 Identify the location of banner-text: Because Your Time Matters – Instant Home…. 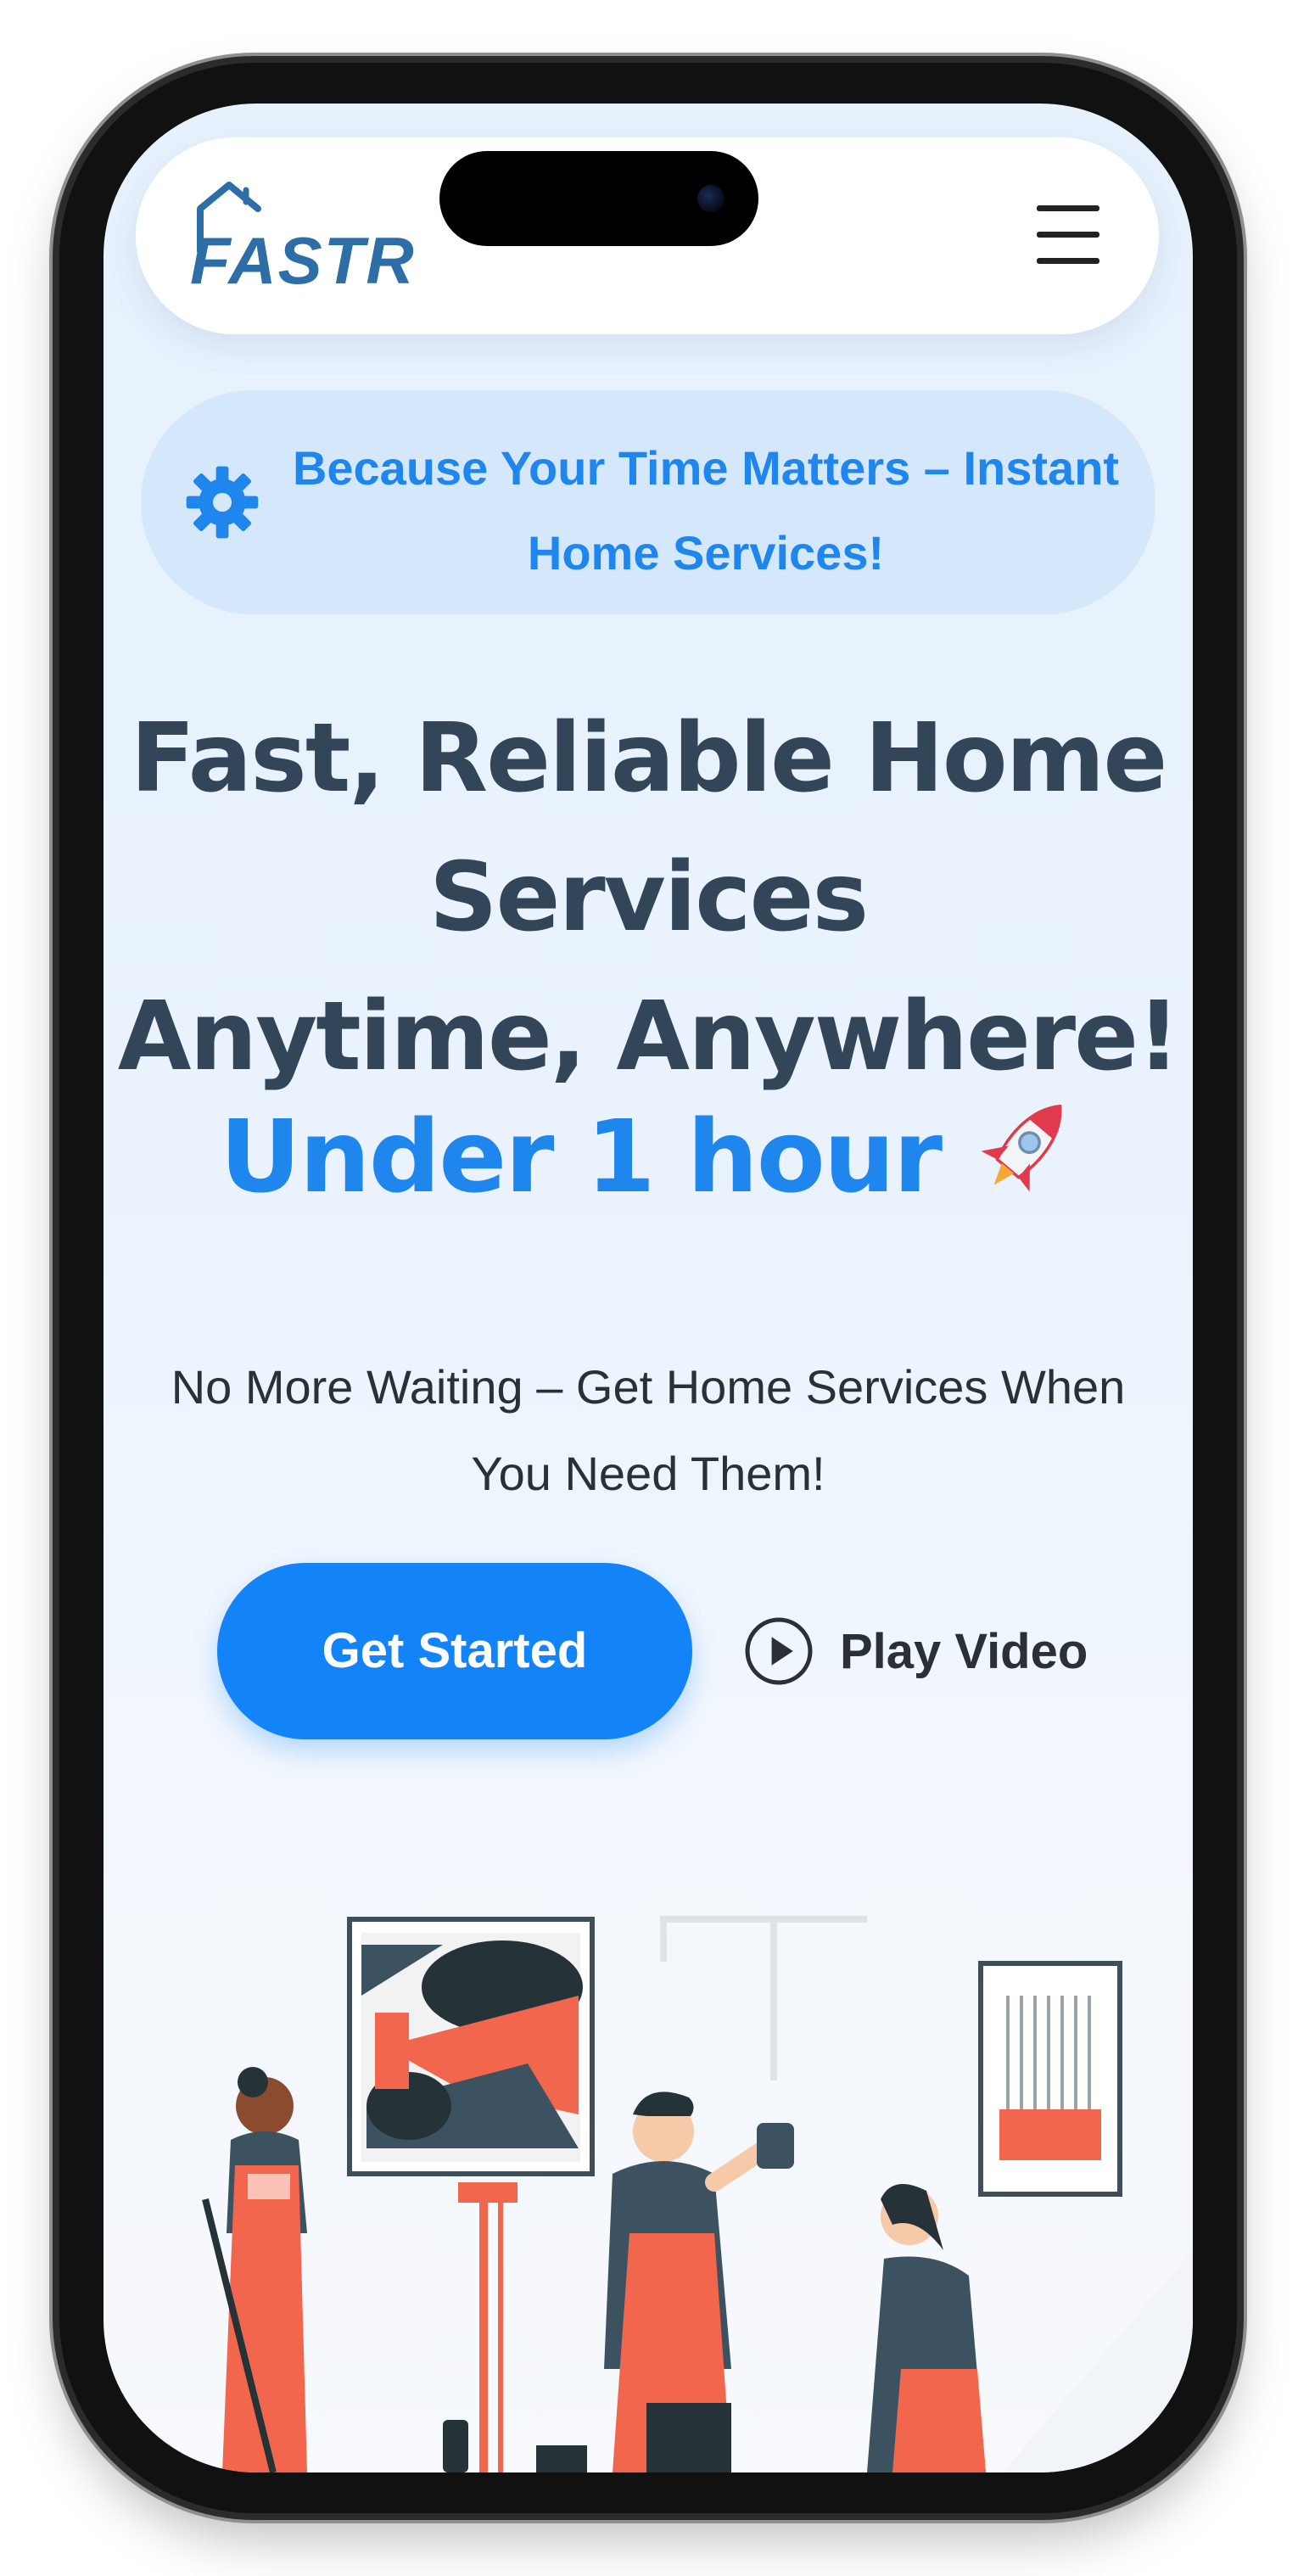
(706, 511).